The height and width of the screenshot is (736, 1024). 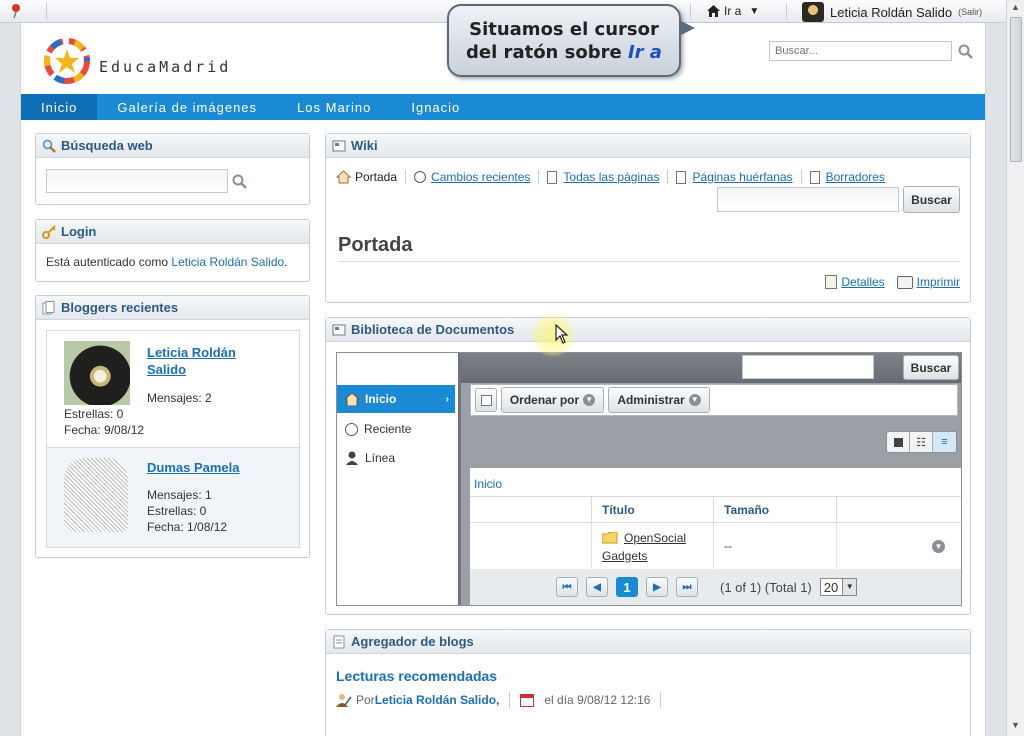 I want to click on user-icon, so click(x=352, y=458).